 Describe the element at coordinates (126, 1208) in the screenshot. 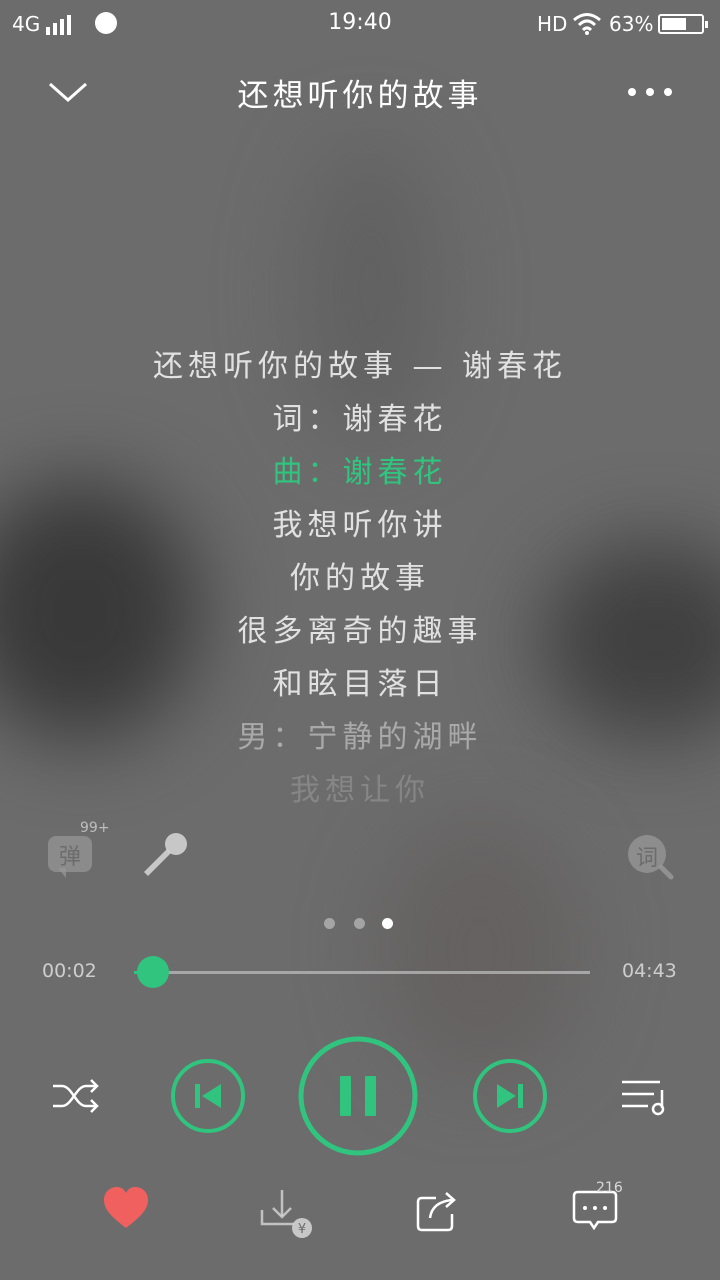

I see `heart-icon` at that location.